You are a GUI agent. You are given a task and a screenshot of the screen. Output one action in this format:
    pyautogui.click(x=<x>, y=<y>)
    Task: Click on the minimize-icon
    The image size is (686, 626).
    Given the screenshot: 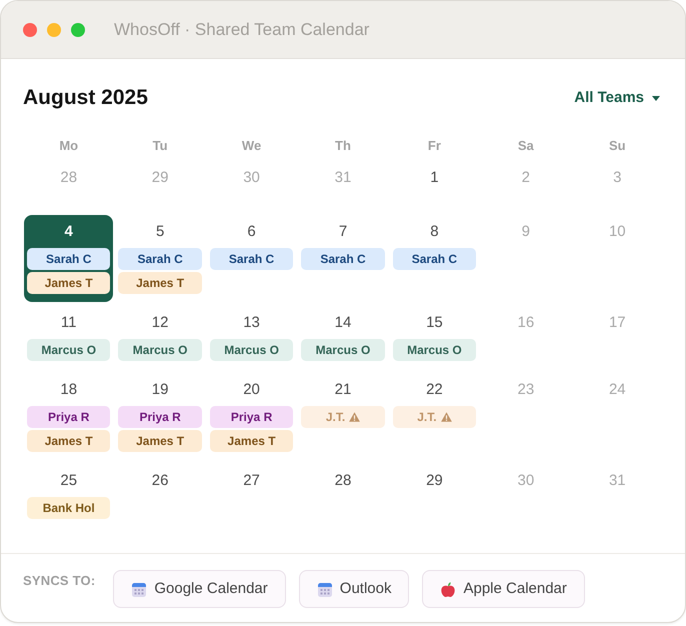 What is the action you would take?
    pyautogui.click(x=54, y=29)
    